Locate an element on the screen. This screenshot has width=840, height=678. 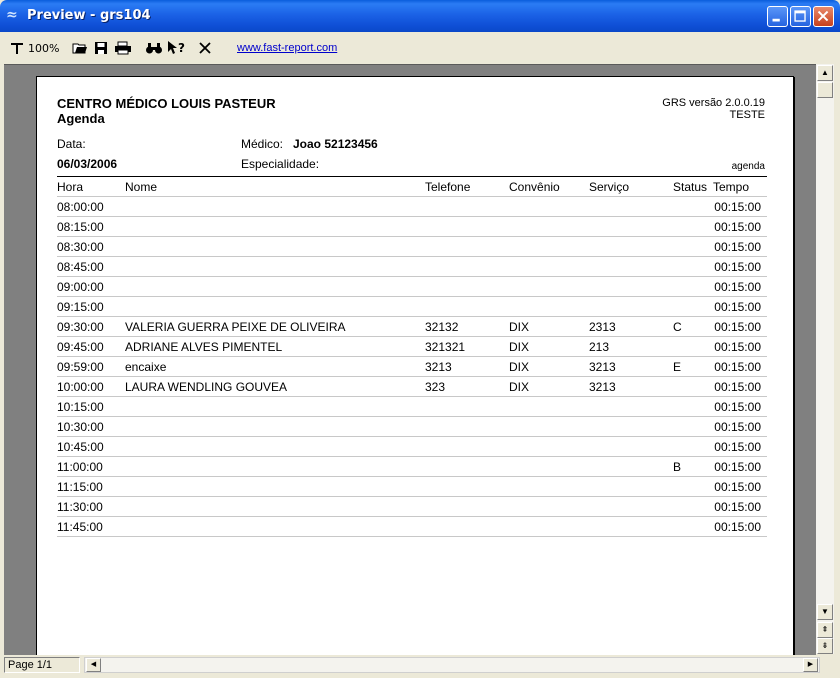
open-button is located at coordinates (80, 48).